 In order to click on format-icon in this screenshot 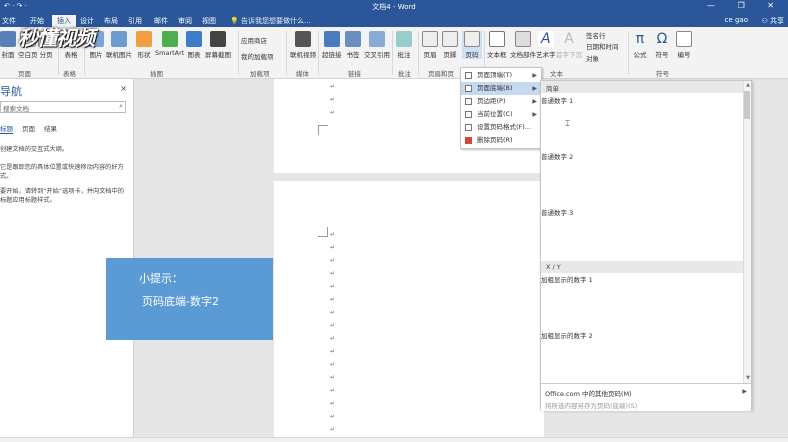, I will do `click(468, 127)`.